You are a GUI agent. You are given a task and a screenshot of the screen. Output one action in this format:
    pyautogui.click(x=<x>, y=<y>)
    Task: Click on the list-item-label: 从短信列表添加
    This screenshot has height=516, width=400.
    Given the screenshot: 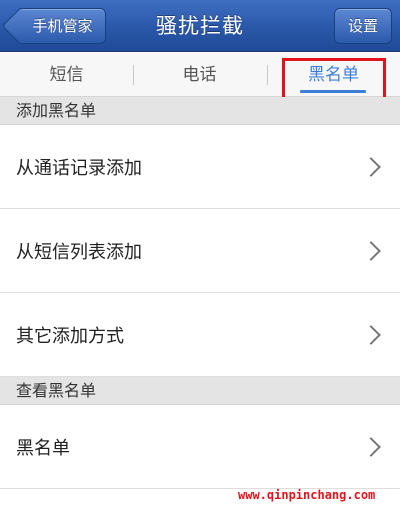 What is the action you would take?
    pyautogui.click(x=79, y=252)
    